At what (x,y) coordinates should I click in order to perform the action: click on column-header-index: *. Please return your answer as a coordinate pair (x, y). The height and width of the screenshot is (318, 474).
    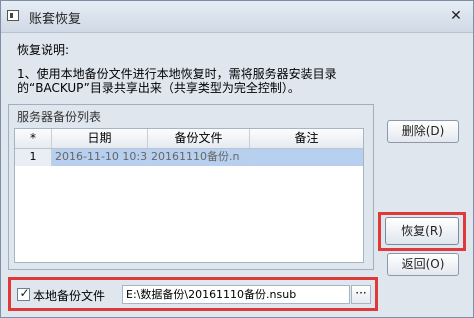
    Looking at the image, I should click on (33, 138).